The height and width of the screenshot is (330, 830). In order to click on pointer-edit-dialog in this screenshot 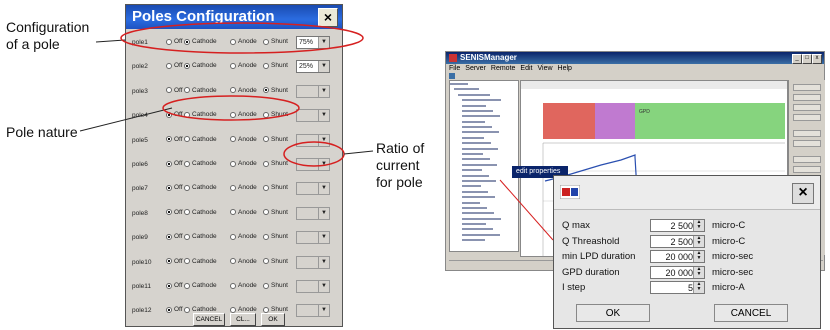, I will do `click(526, 210)`.